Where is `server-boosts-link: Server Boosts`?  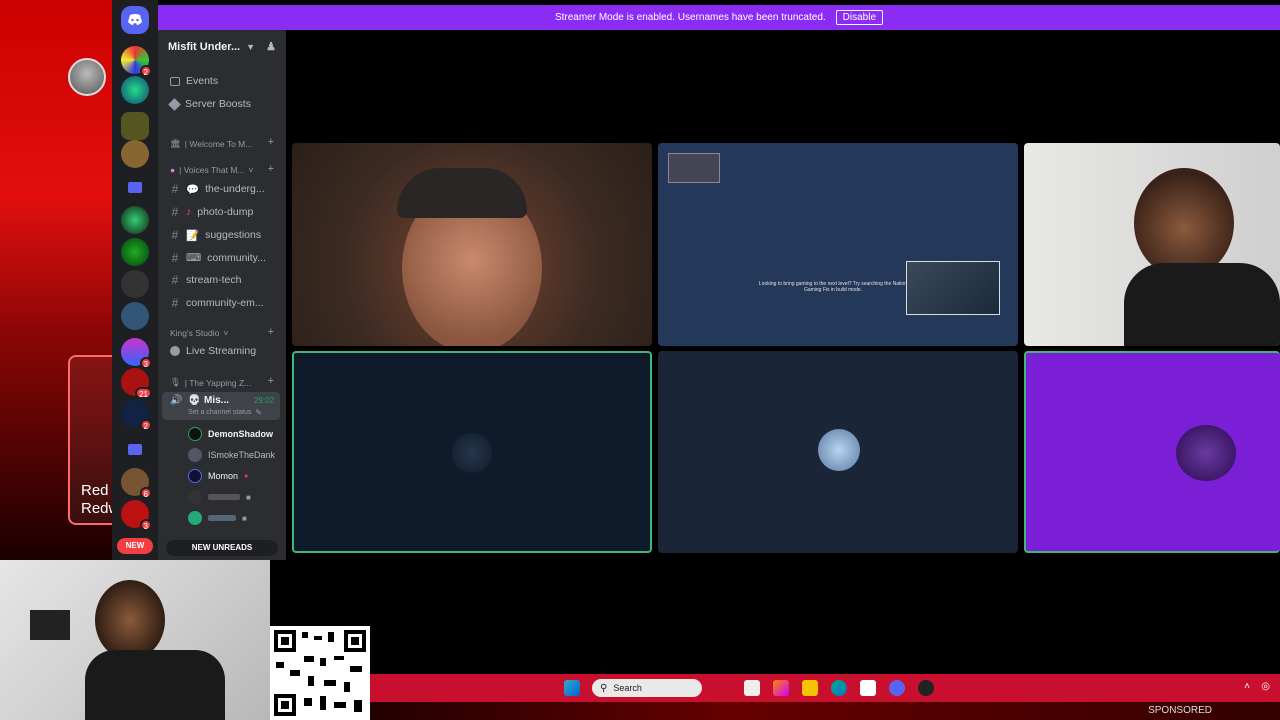 server-boosts-link: Server Boosts is located at coordinates (209, 104).